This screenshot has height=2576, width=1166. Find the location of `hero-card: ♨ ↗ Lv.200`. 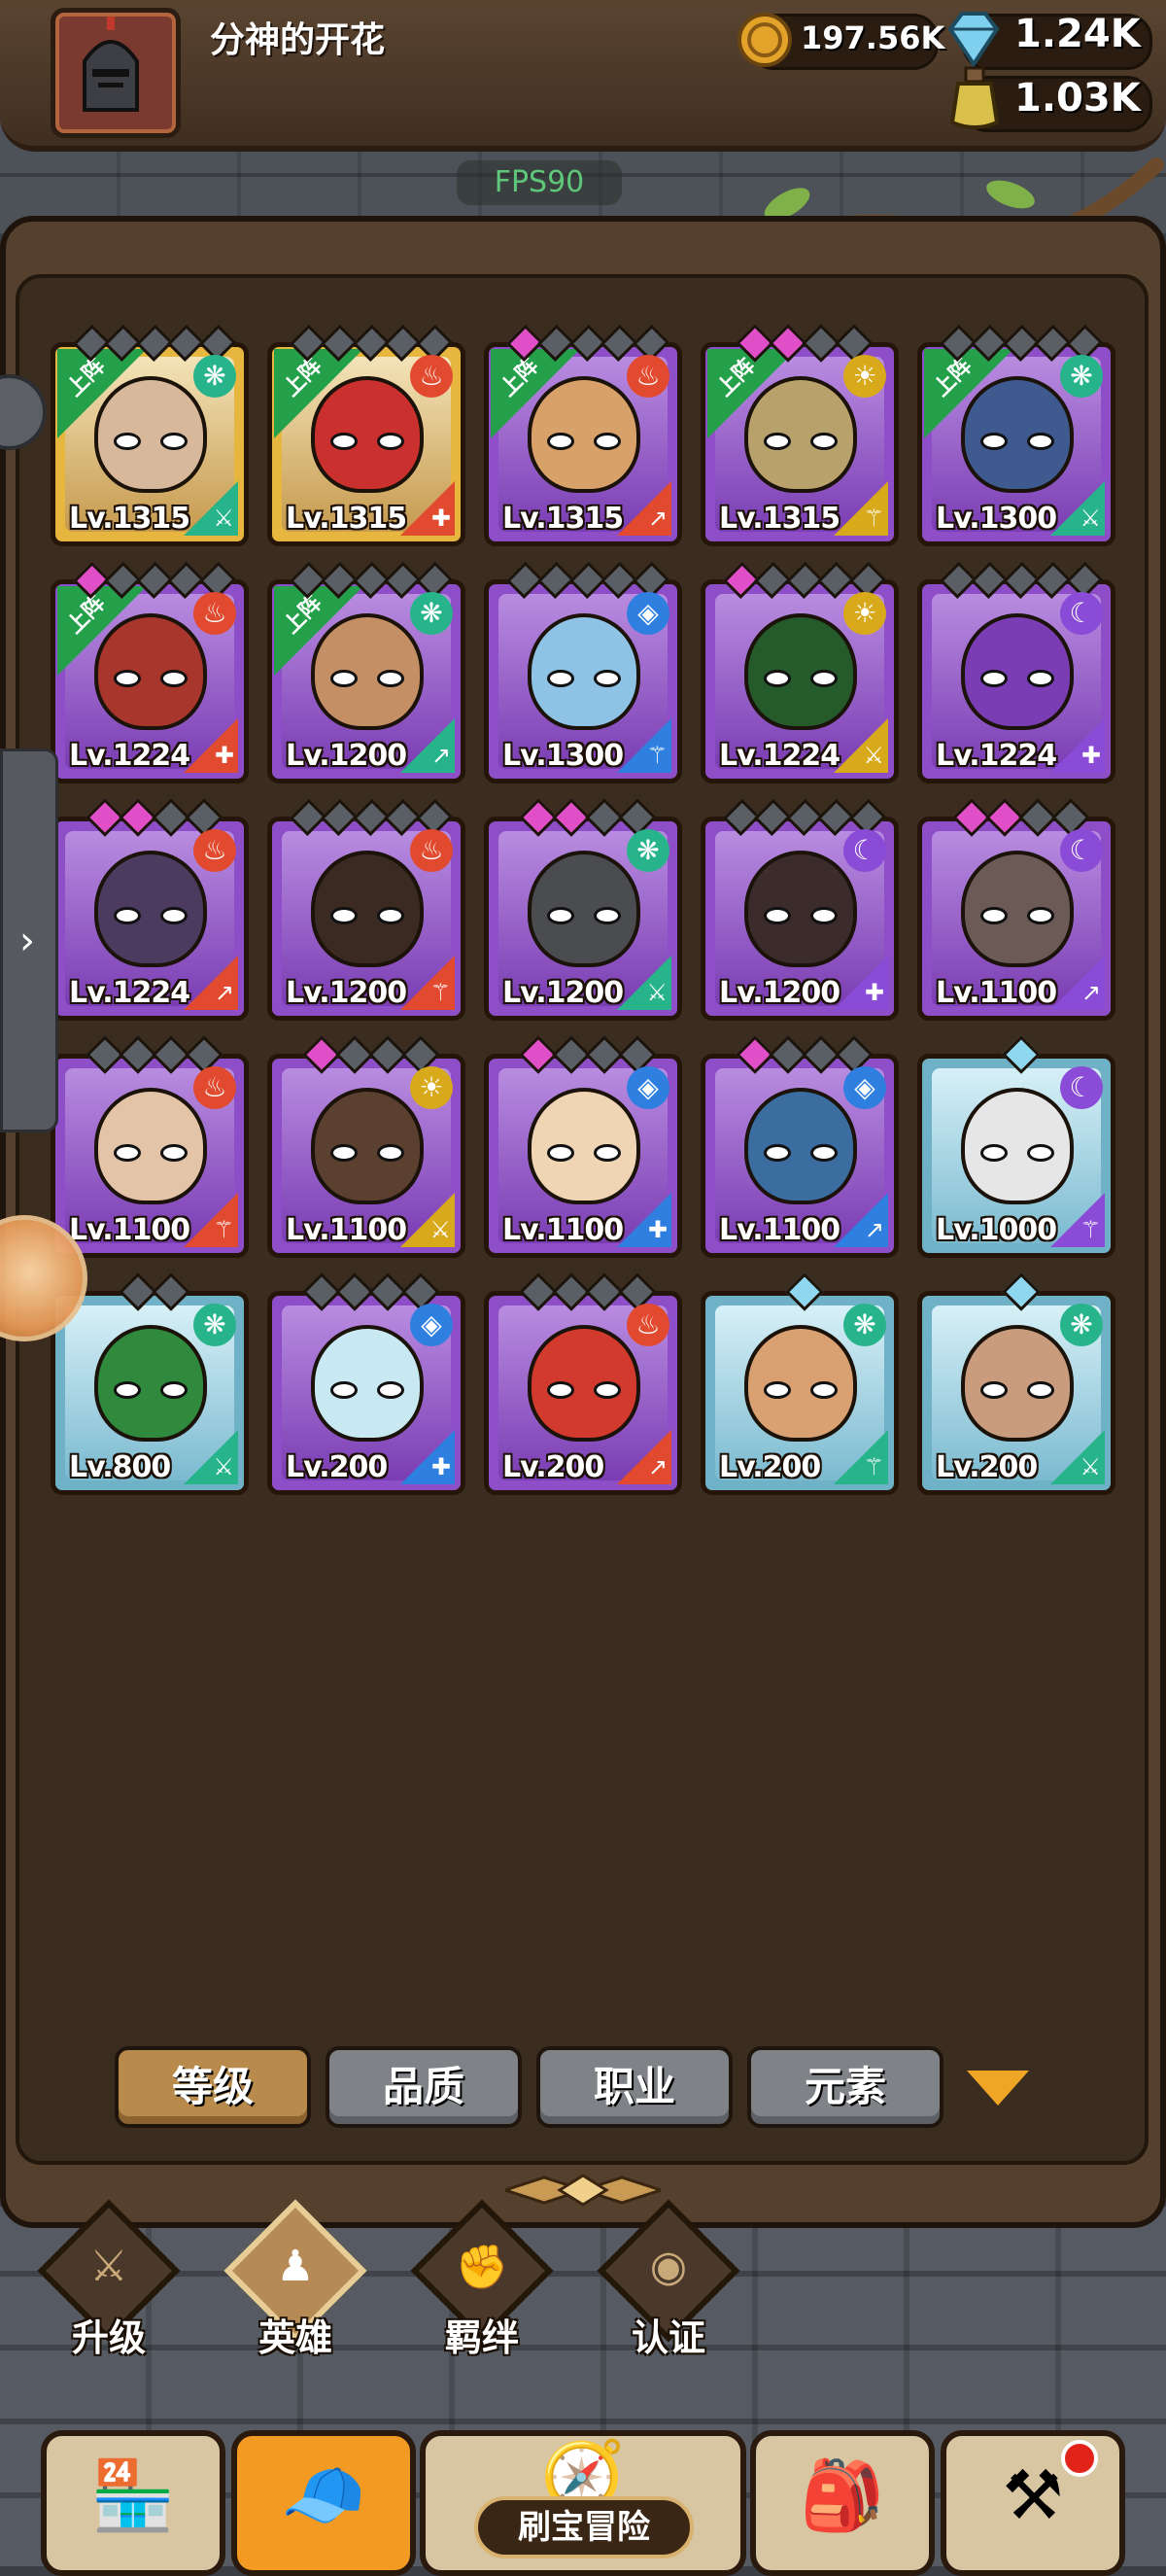

hero-card: ♨ ↗ Lv.200 is located at coordinates (583, 1384).